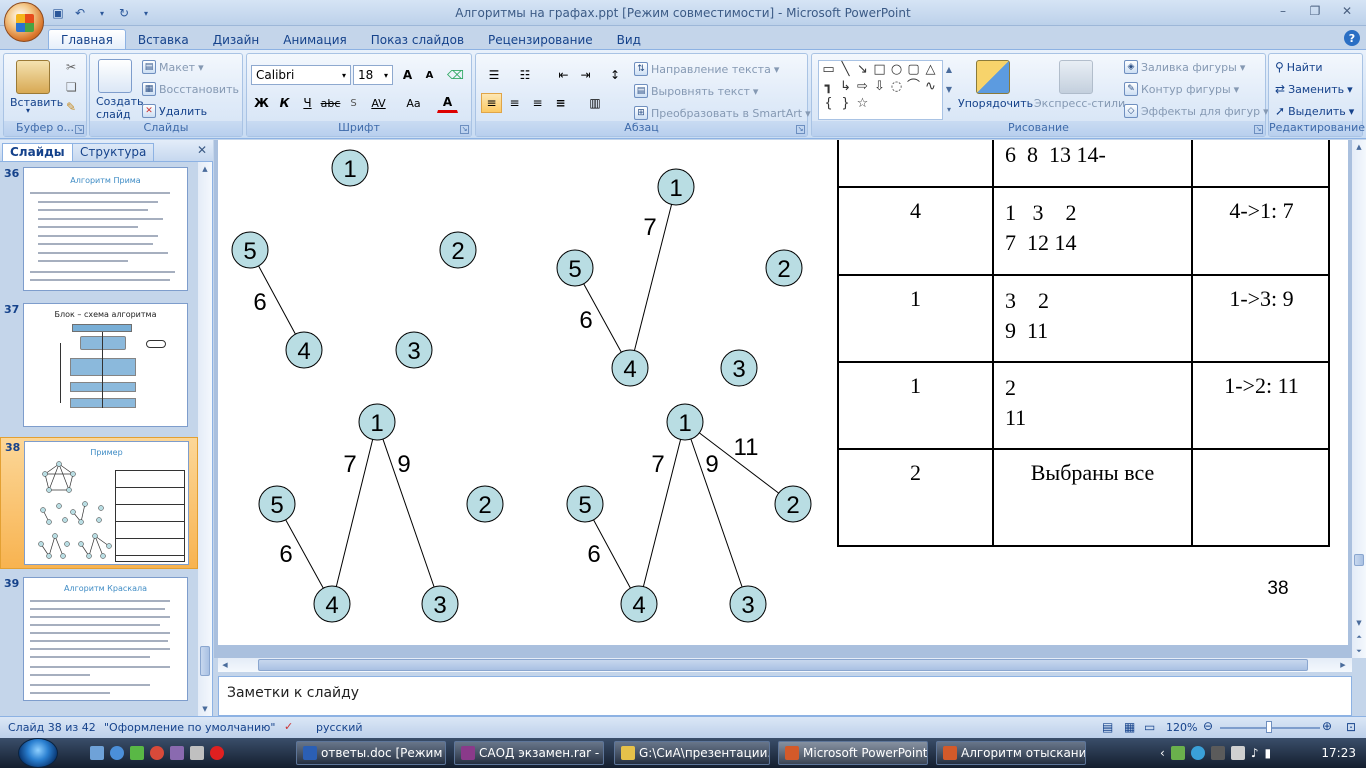  What do you see at coordinates (1267, 753) in the screenshot?
I see `network-icon: ▮` at bounding box center [1267, 753].